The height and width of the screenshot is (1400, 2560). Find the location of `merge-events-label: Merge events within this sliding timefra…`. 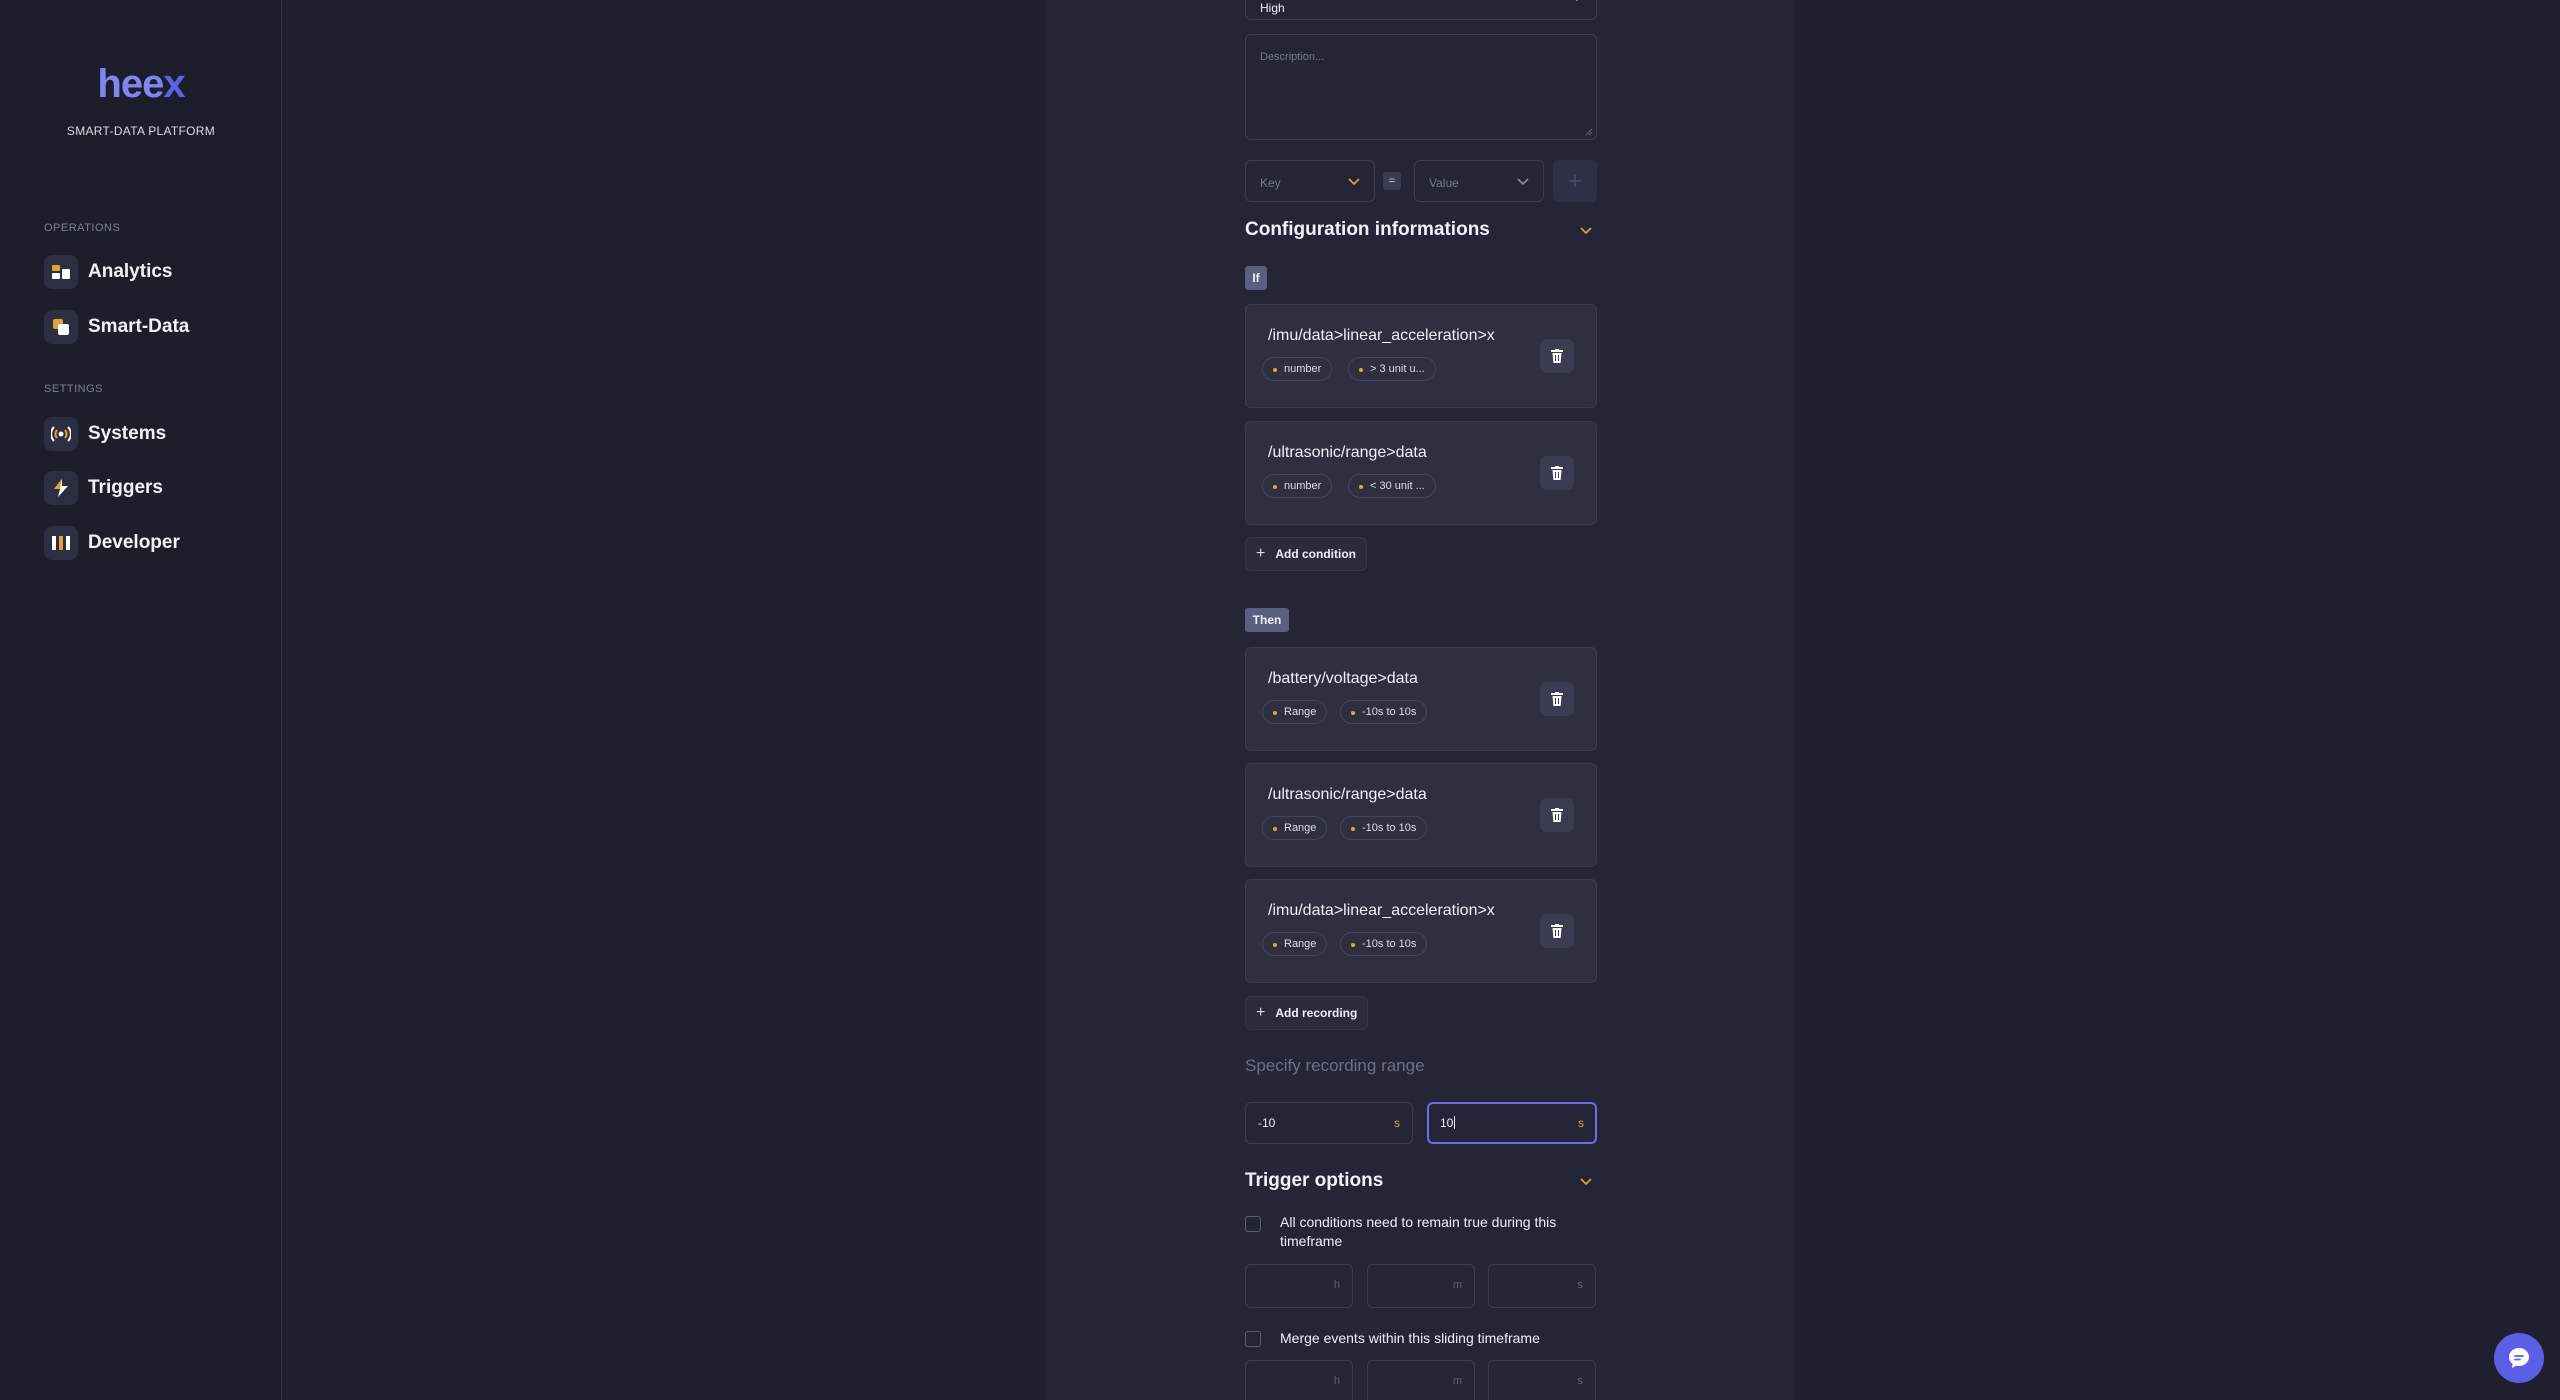

merge-events-label: Merge events within this sliding timefra… is located at coordinates (1410, 1338).